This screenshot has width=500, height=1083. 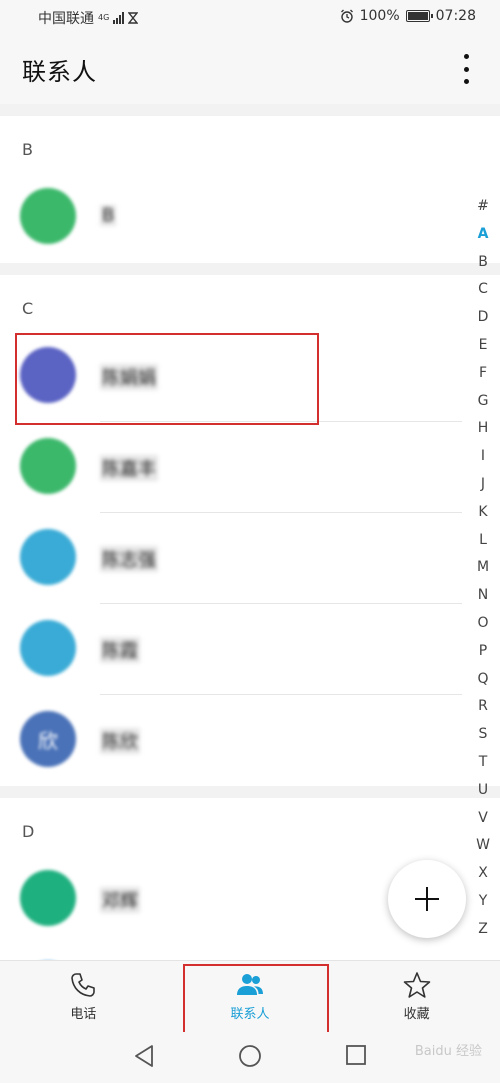 What do you see at coordinates (346, 16) in the screenshot?
I see `alarm-icon` at bounding box center [346, 16].